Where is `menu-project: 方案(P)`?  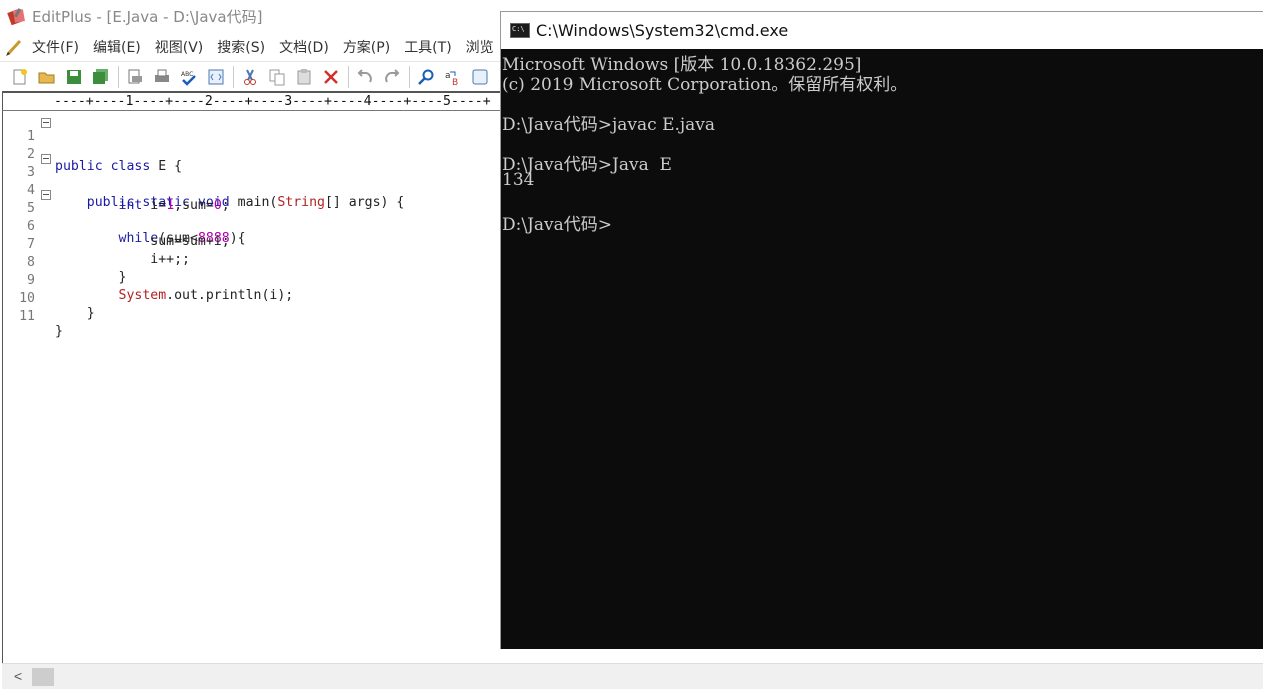
menu-project: 方案(P) is located at coordinates (366, 47).